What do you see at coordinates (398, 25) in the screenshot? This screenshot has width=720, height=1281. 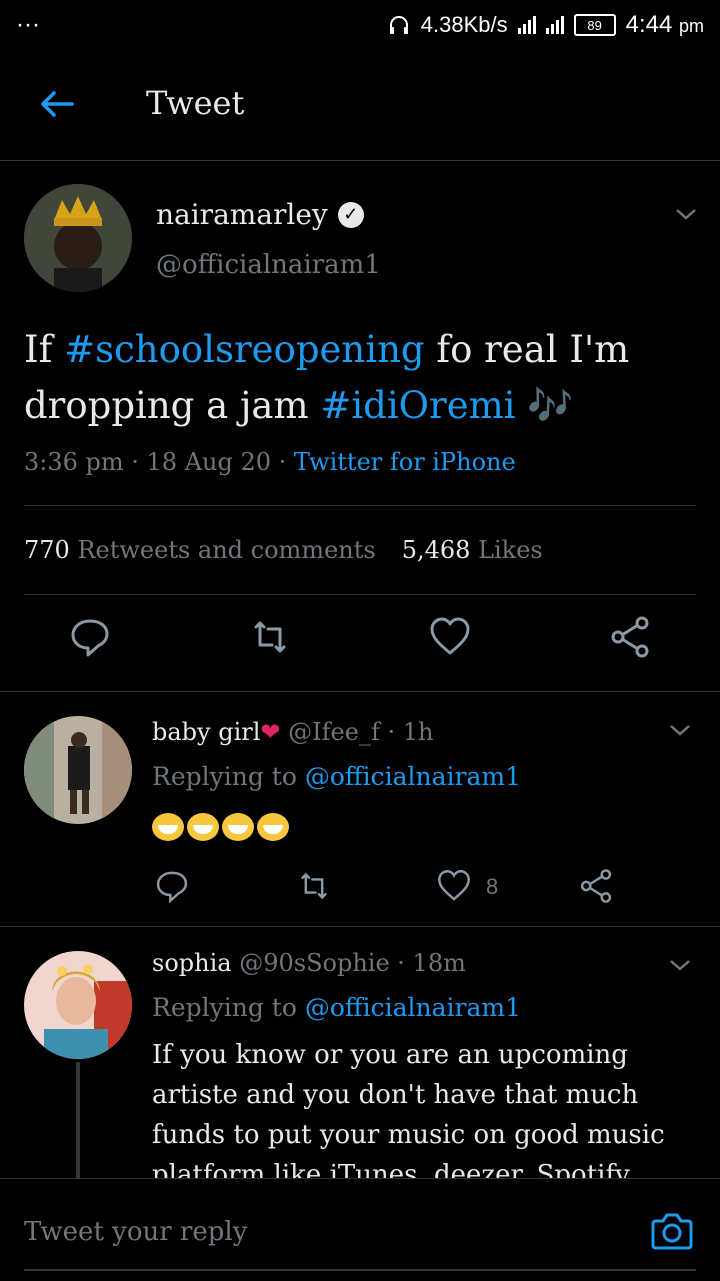 I see `headphones-icon` at bounding box center [398, 25].